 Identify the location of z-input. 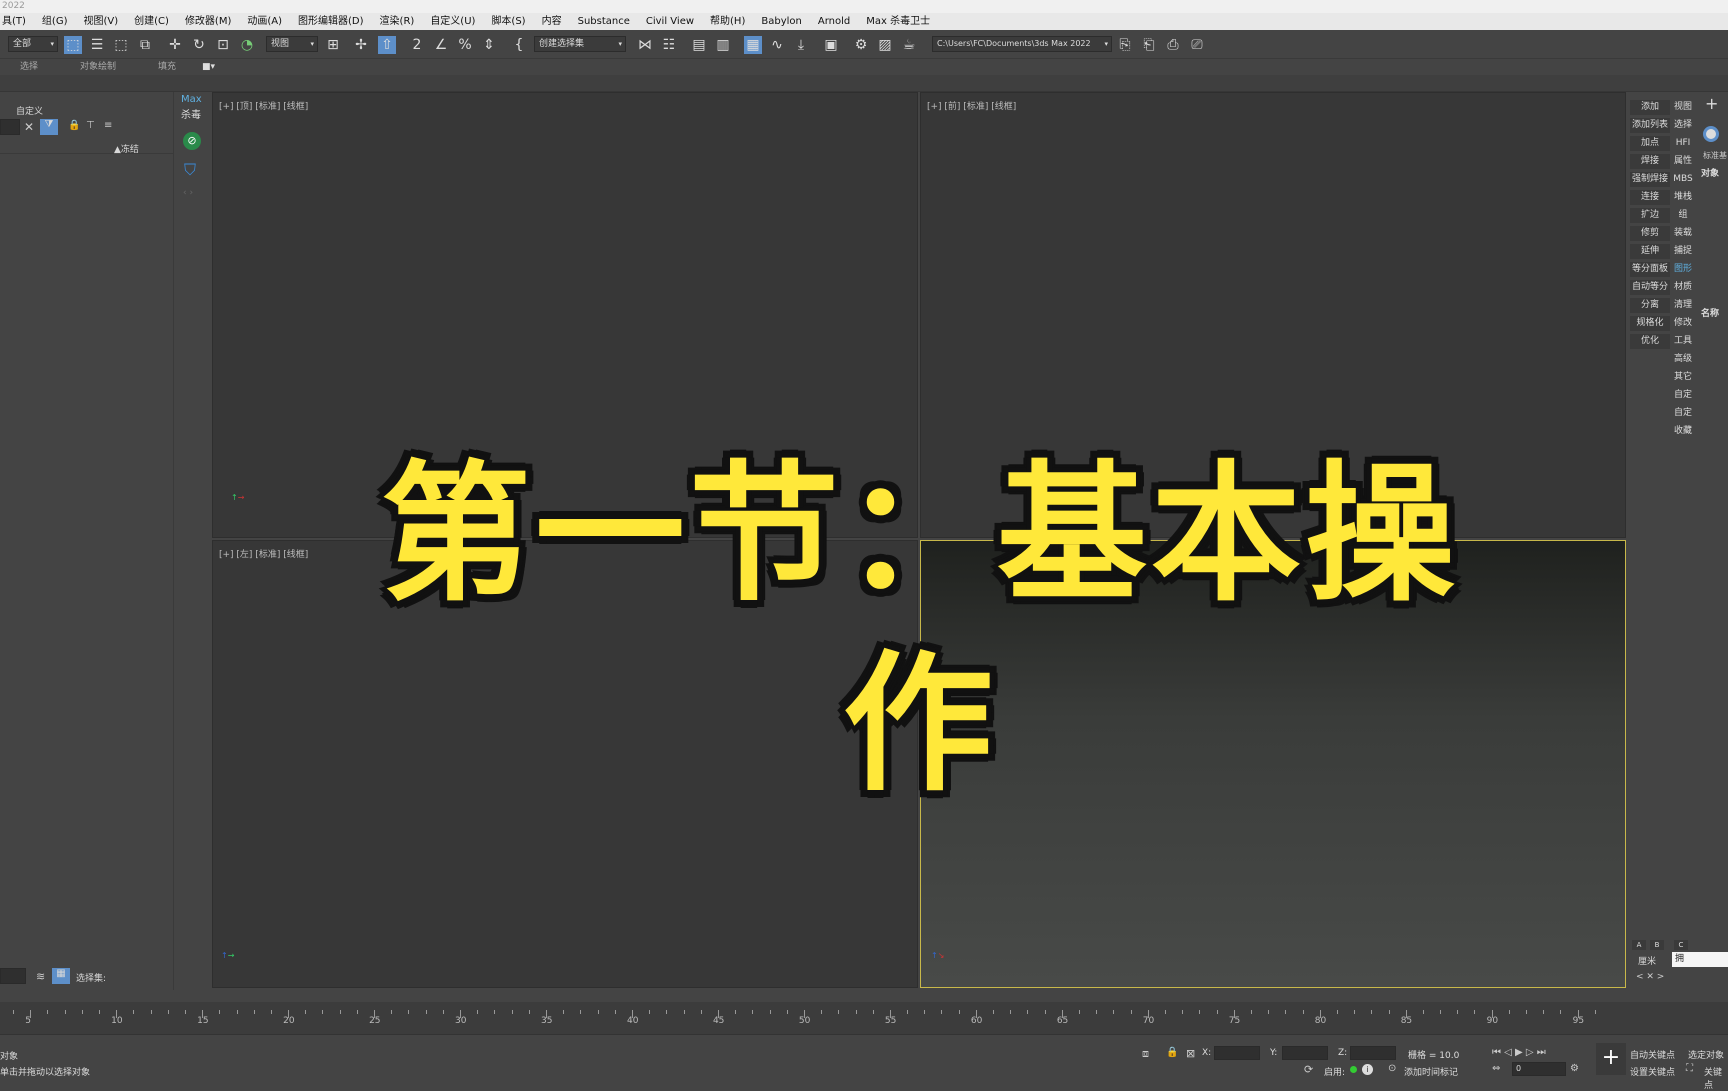
(1373, 1053).